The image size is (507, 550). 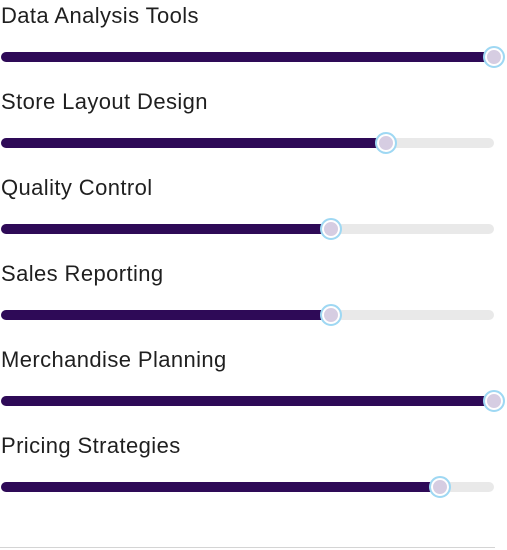 I want to click on skill-label: Data Analysis Tools, so click(x=100, y=15).